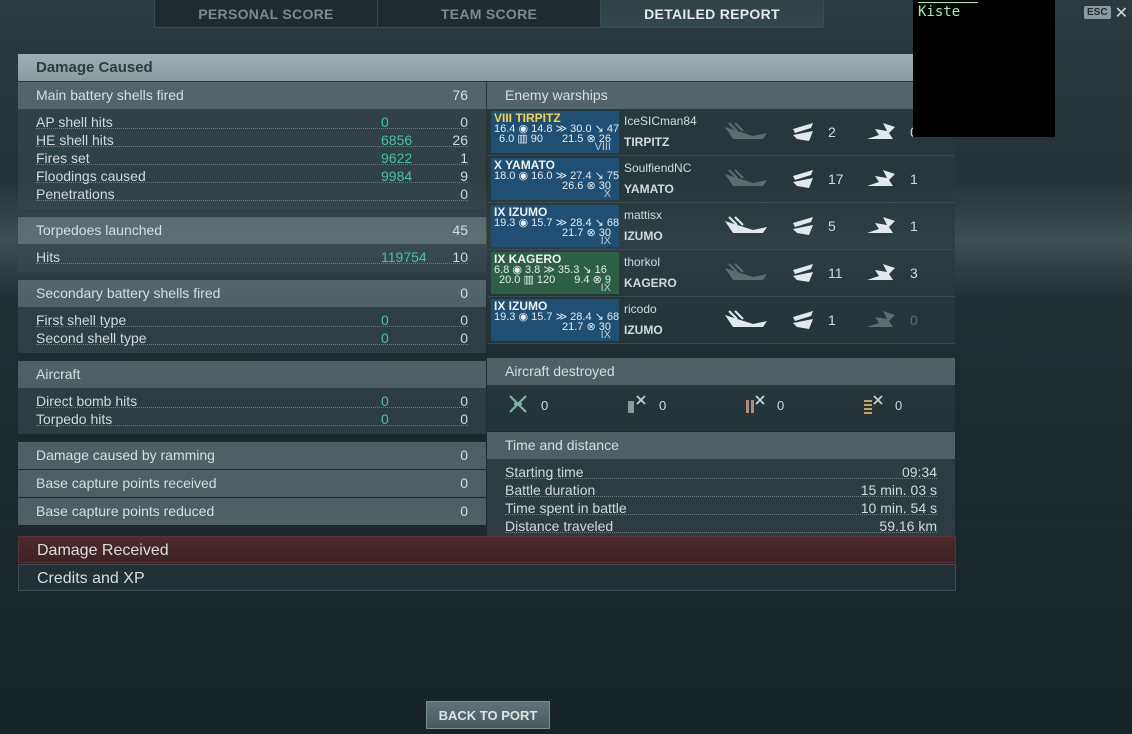 The image size is (1132, 734). Describe the element at coordinates (460, 257) in the screenshot. I see `stat-count: 10` at that location.